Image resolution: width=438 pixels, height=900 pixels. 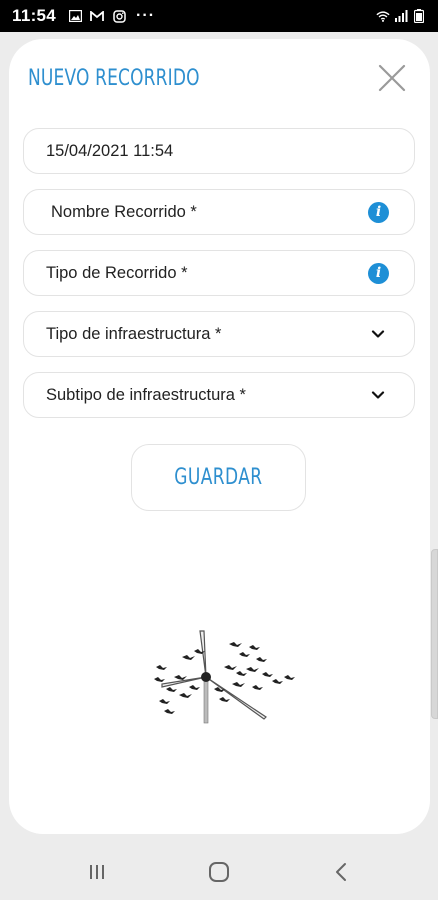 I want to click on home-icon, so click(x=219, y=872).